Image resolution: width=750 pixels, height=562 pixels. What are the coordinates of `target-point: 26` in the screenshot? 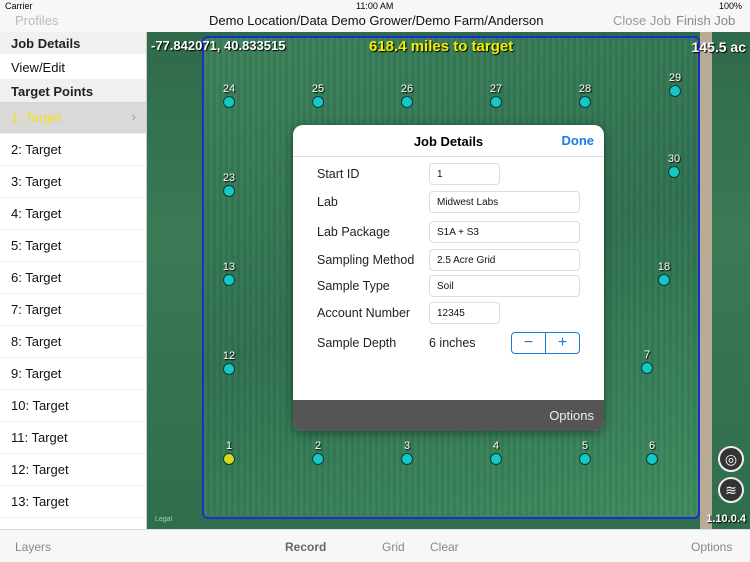 It's located at (407, 95).